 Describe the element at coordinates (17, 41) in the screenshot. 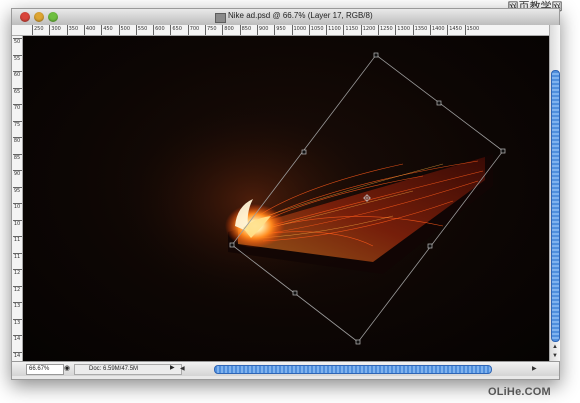

I see `ruler-tick-label: 50` at that location.